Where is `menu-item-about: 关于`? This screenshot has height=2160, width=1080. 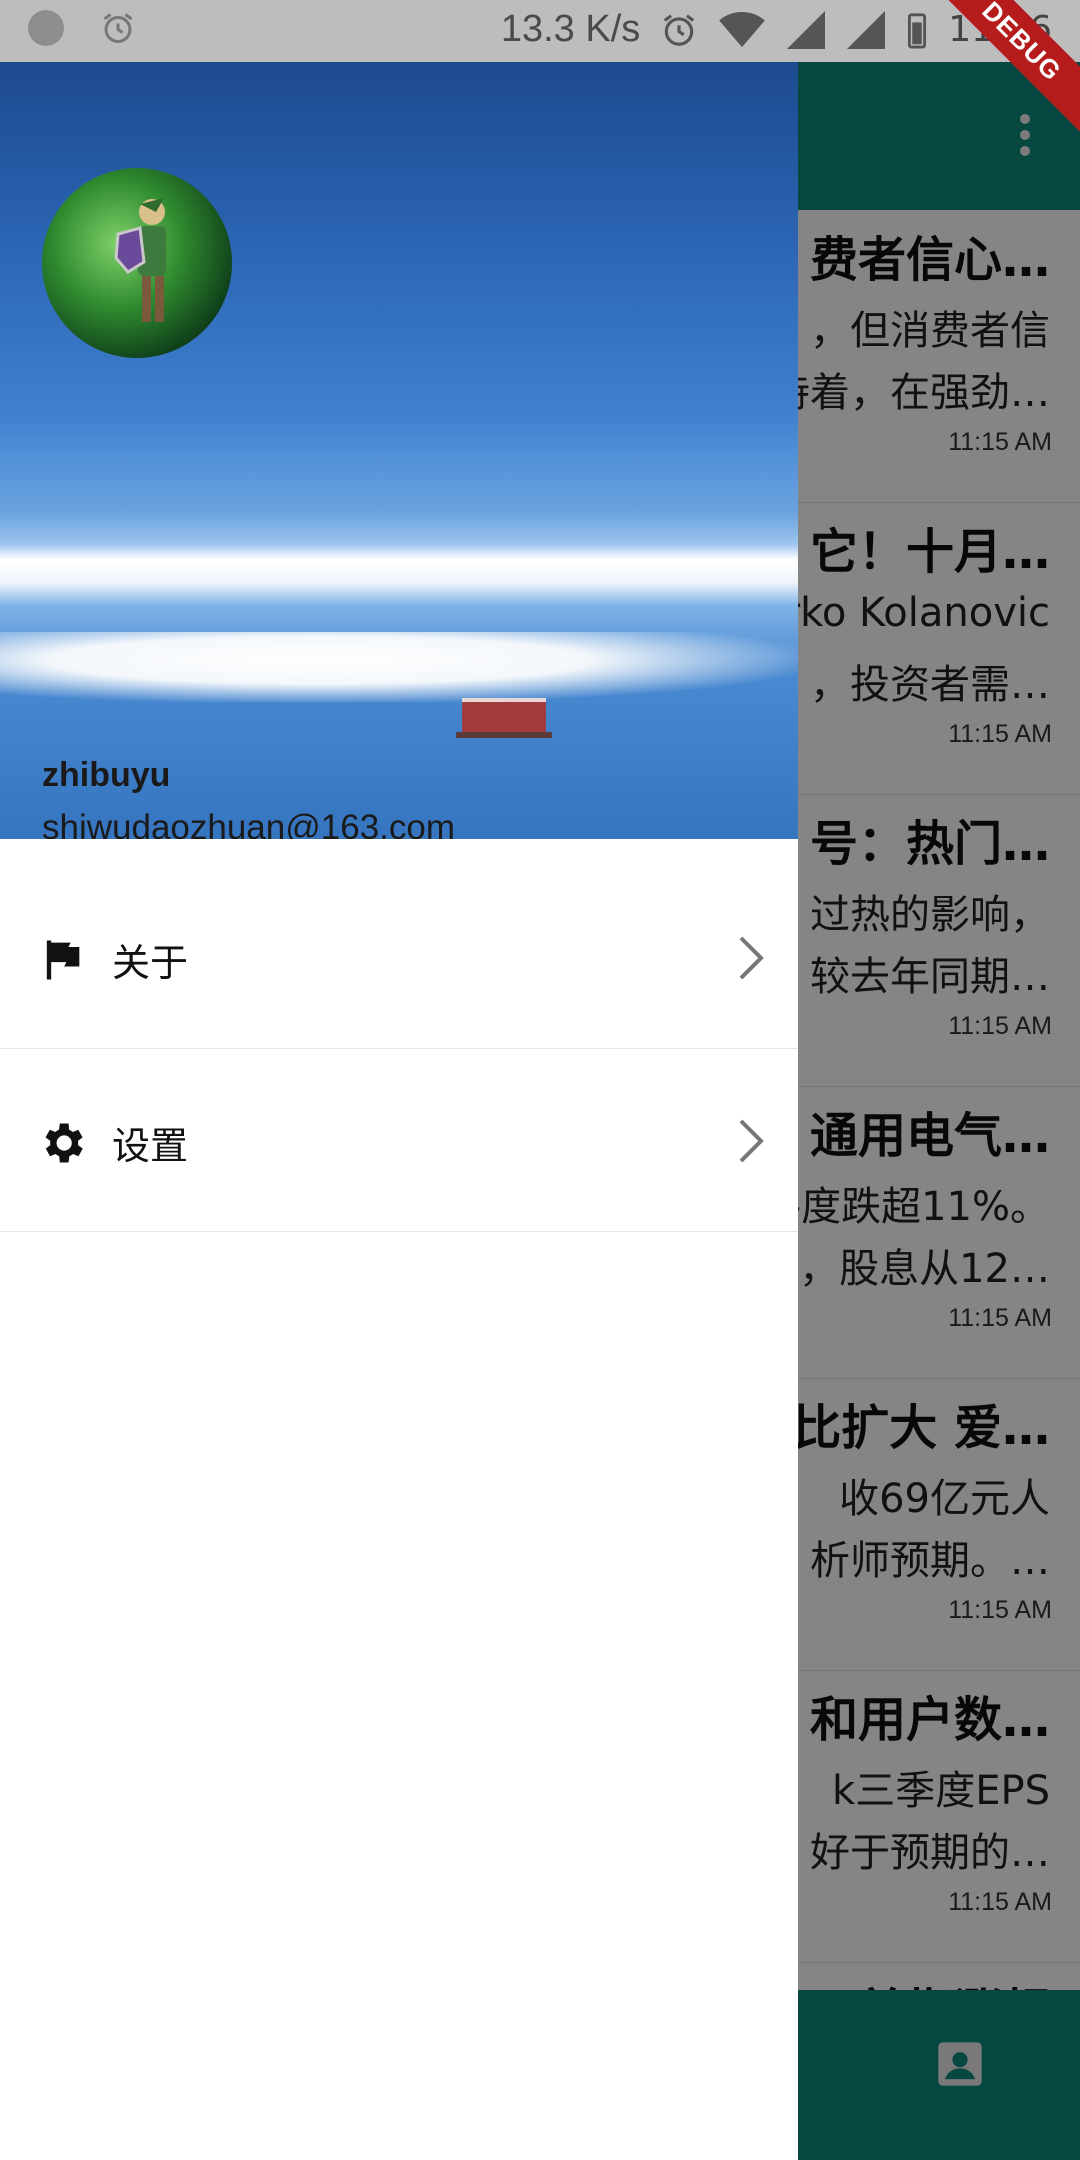
menu-item-about: 关于 is located at coordinates (399, 957).